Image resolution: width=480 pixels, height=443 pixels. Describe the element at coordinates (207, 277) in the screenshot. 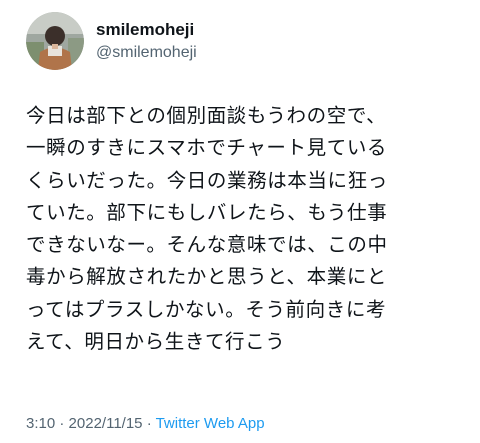

I see `tweet-text-line: 毒から解放されたかと思うと、本業にと` at that location.